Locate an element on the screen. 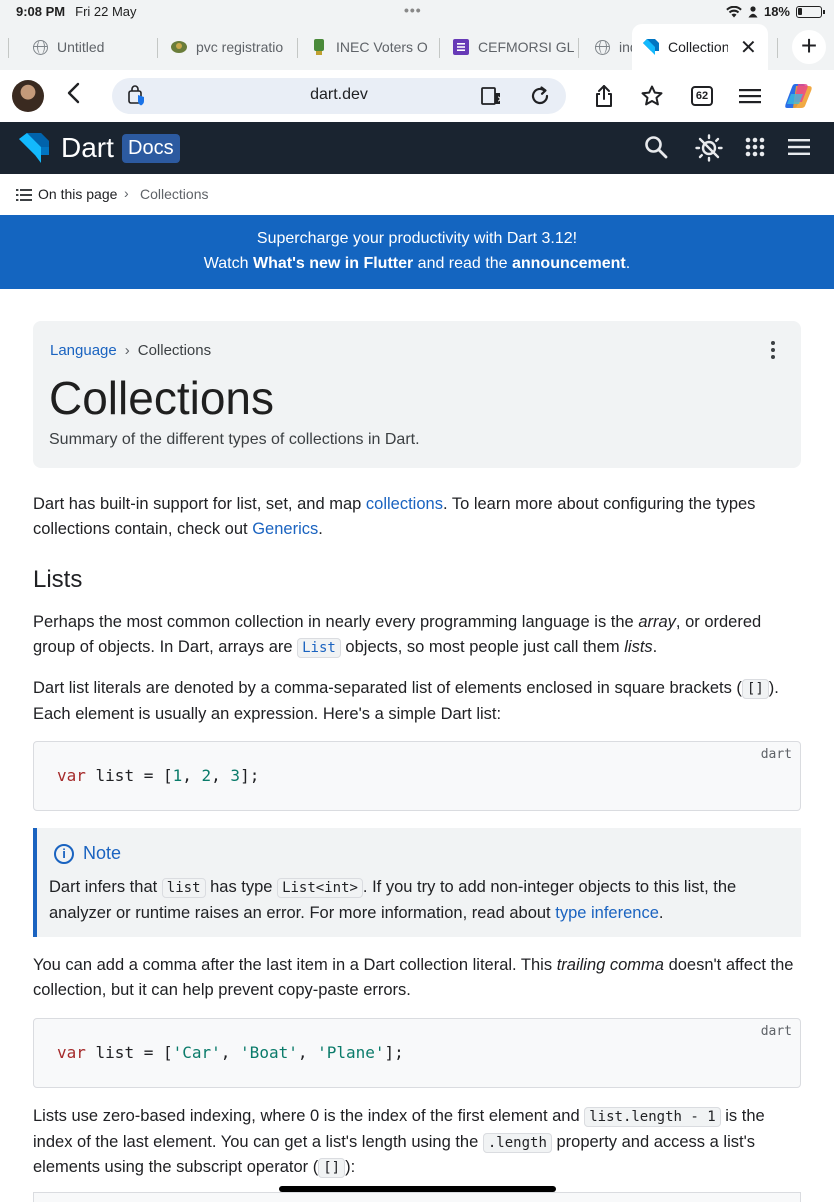 The image size is (834, 1202). code-language-label: dart is located at coordinates (776, 1031).